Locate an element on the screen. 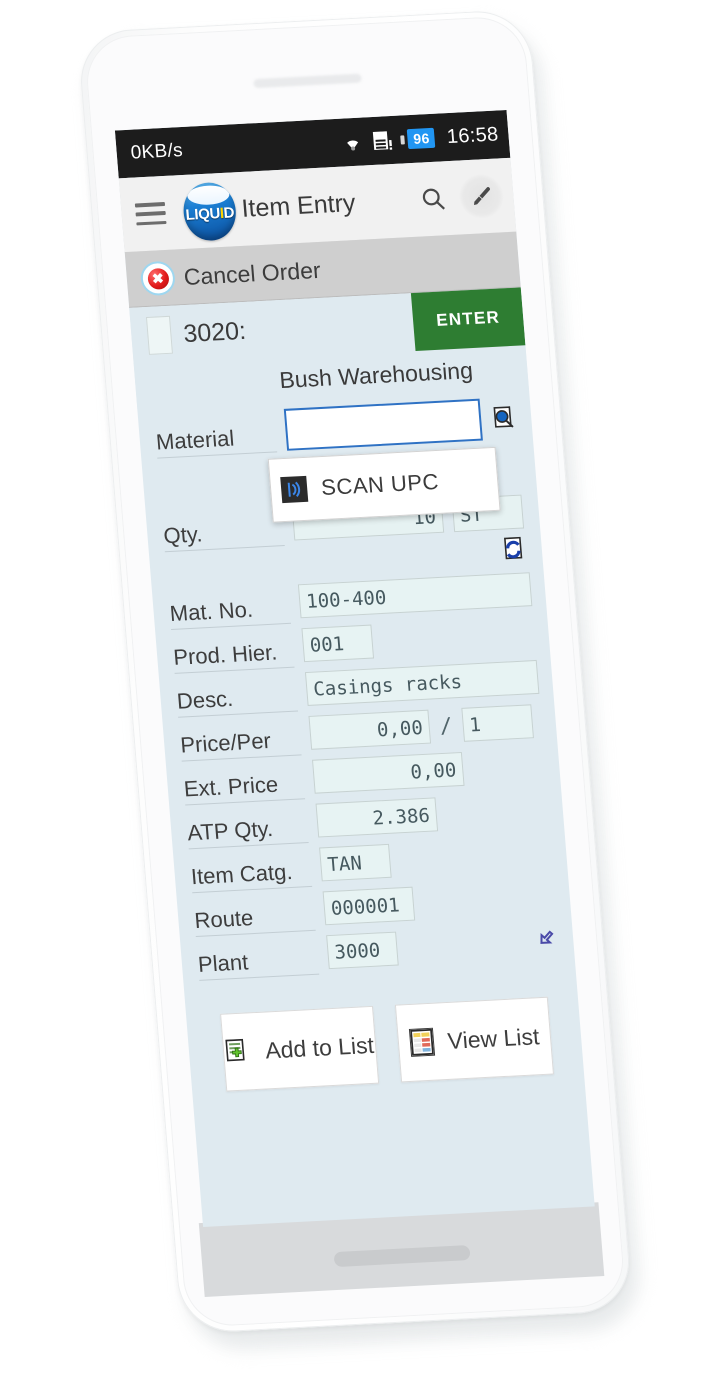 The image size is (724, 1373). material-label: Material is located at coordinates (216, 441).